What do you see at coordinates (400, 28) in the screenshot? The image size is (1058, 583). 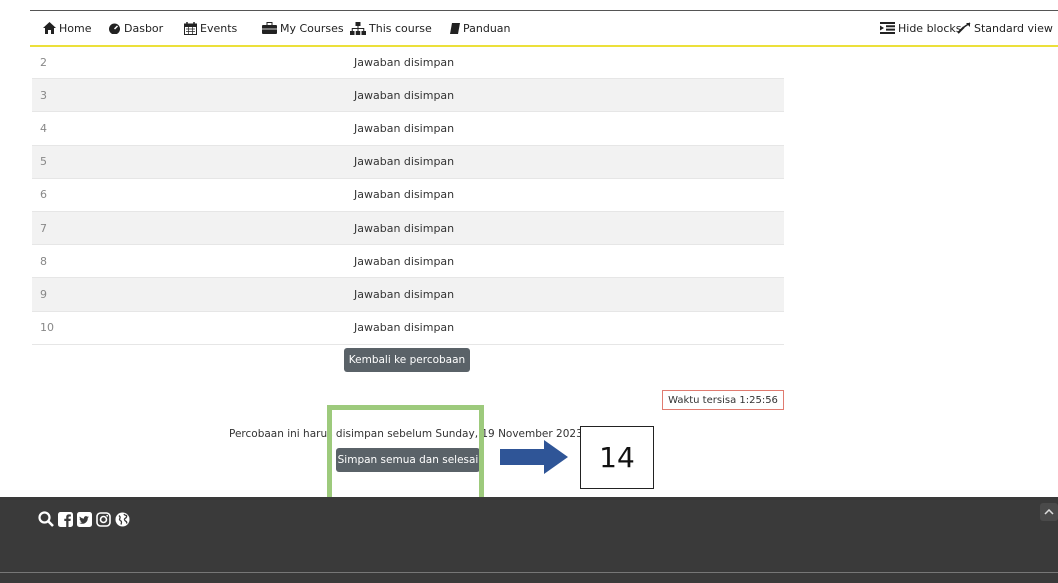 I see `nav-this-course-label: This course` at bounding box center [400, 28].